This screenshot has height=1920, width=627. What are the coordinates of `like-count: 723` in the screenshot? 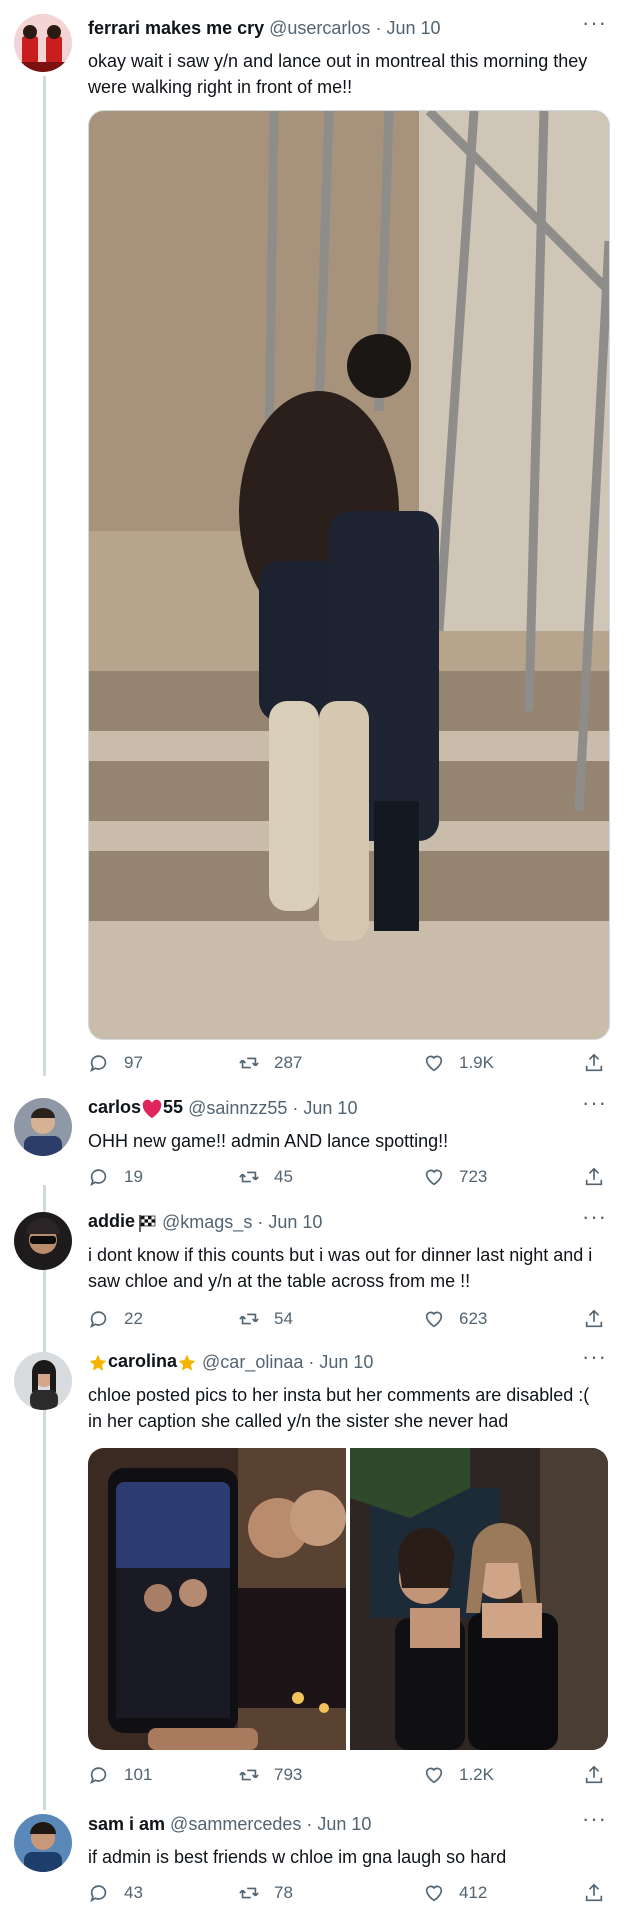 It's located at (473, 1176).